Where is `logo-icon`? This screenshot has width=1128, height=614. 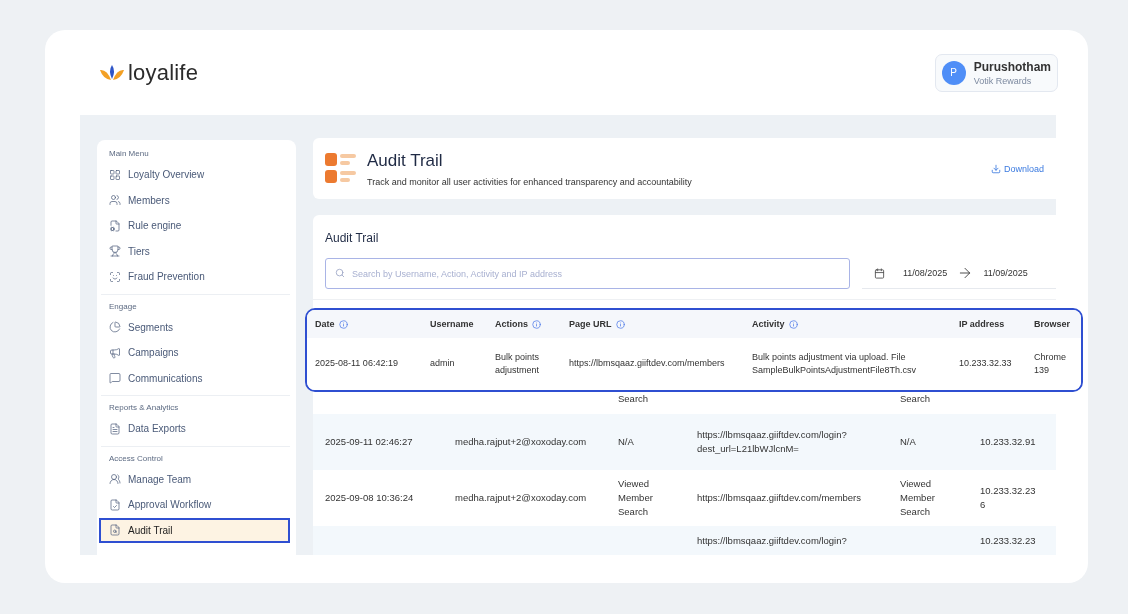
logo-icon is located at coordinates (112, 72).